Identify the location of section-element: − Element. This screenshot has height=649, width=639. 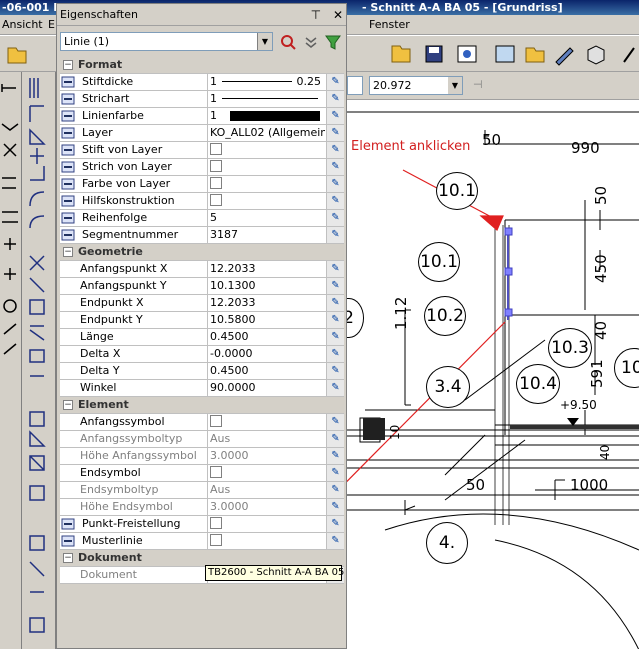
(202, 405).